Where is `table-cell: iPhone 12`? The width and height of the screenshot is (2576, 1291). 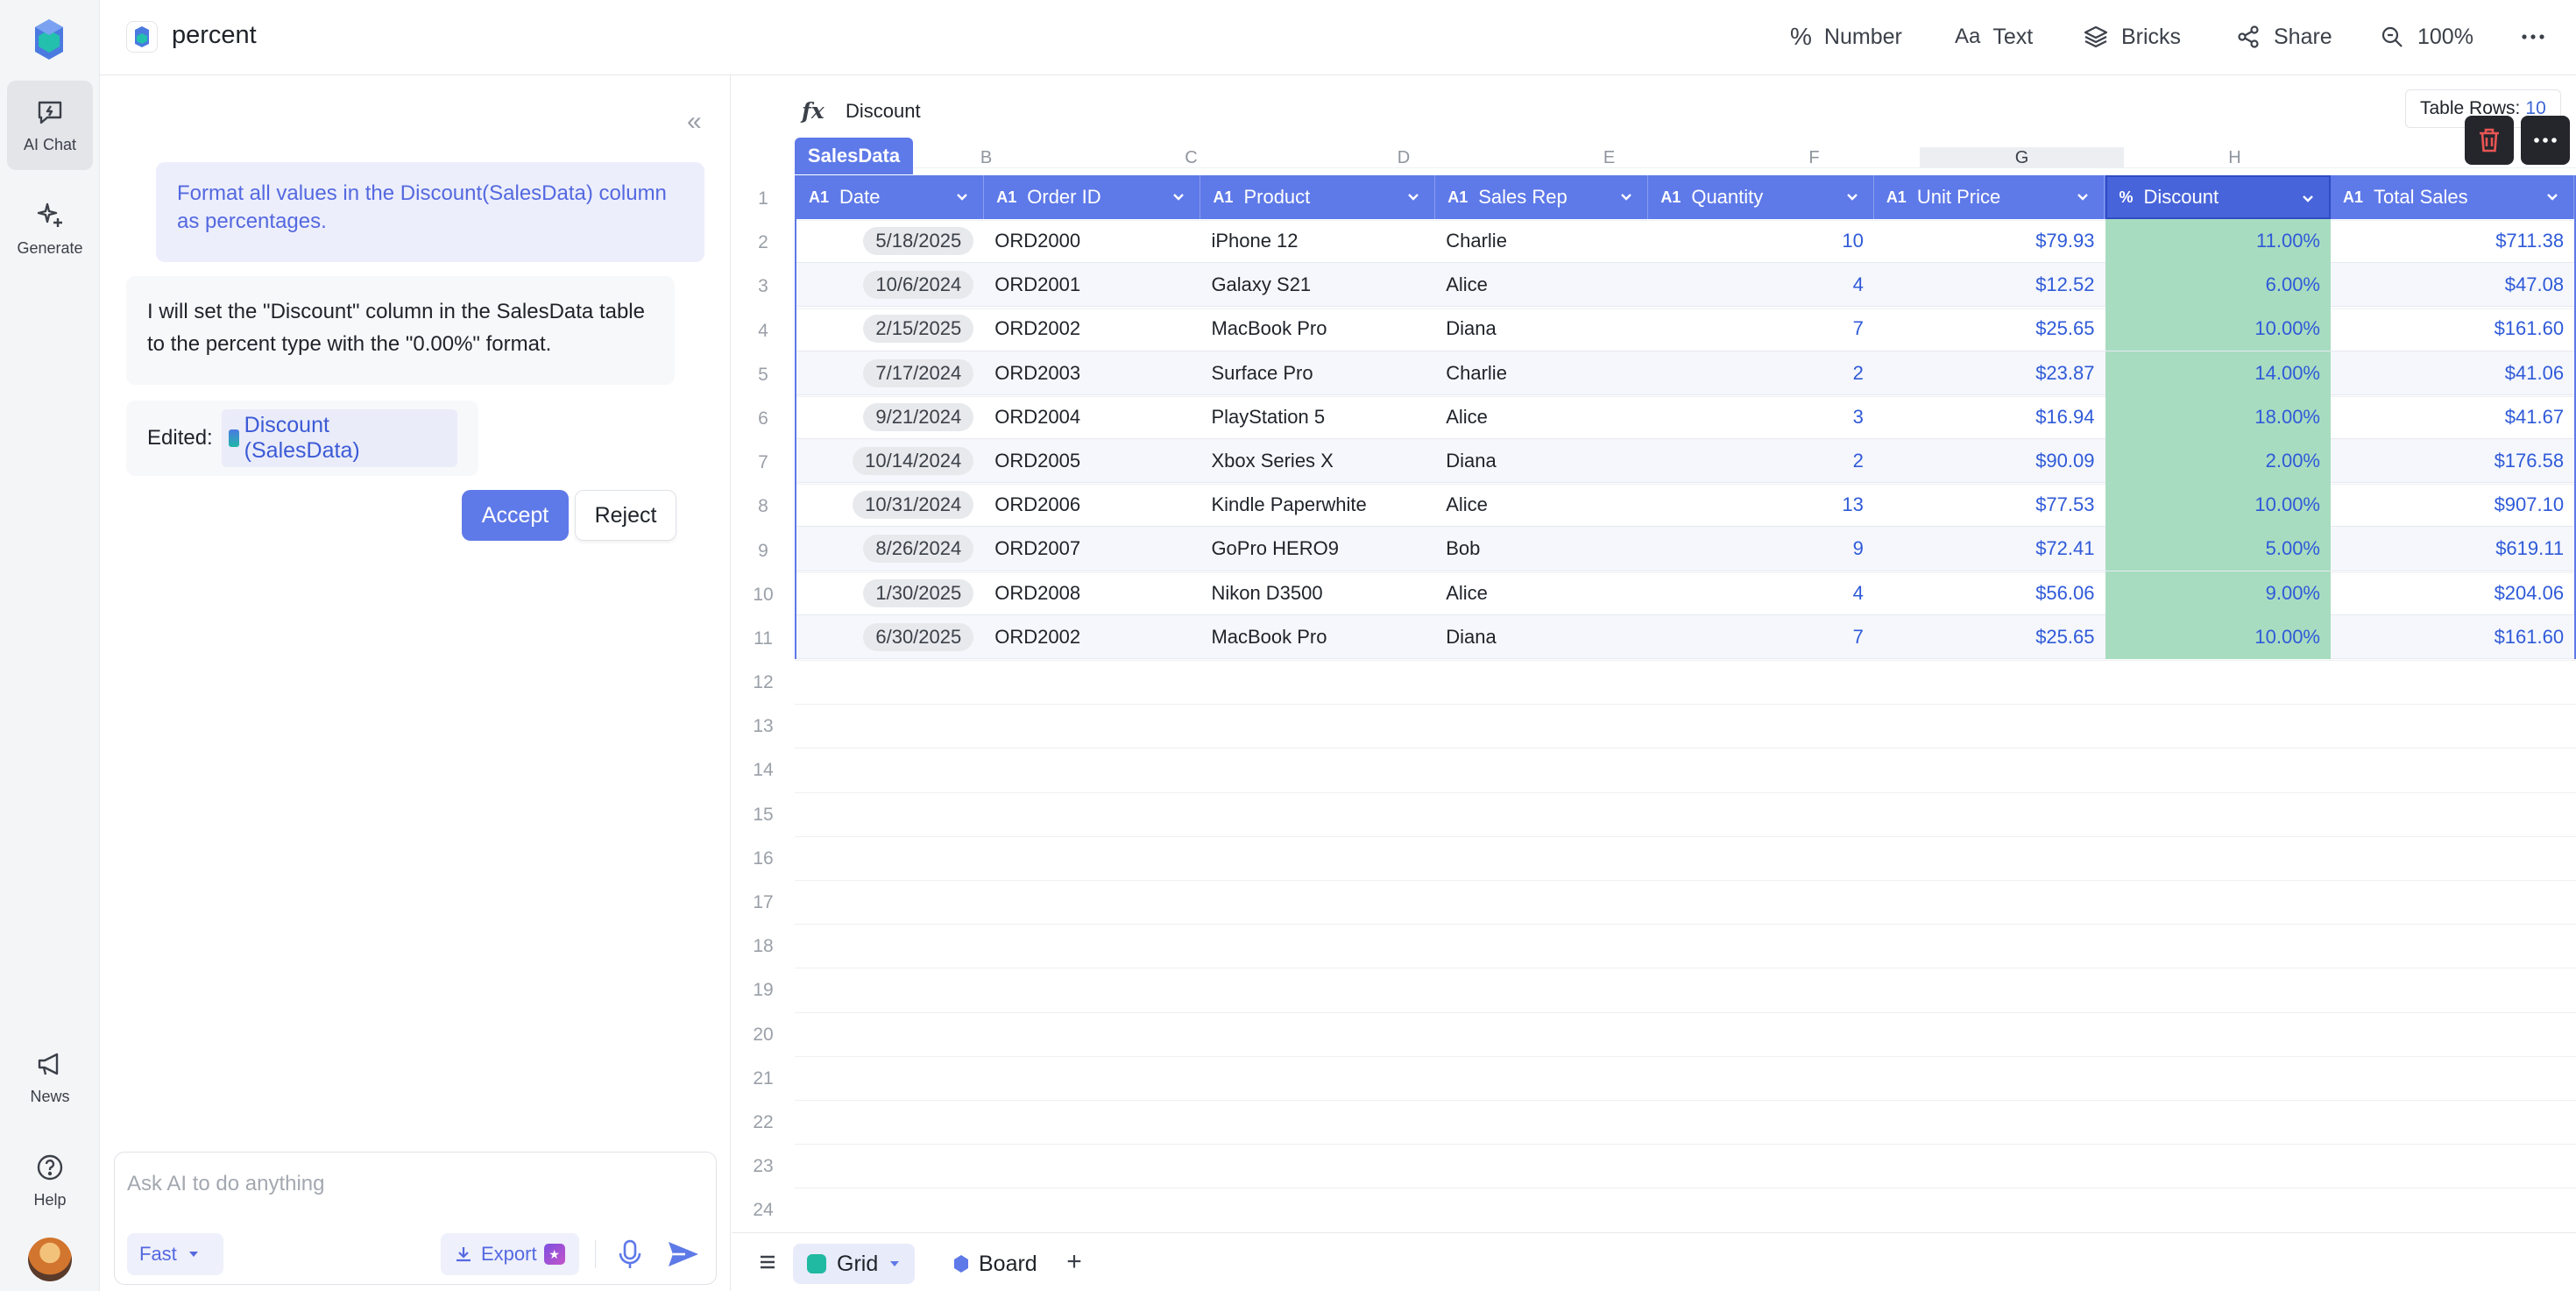
table-cell: iPhone 12 is located at coordinates (1317, 241).